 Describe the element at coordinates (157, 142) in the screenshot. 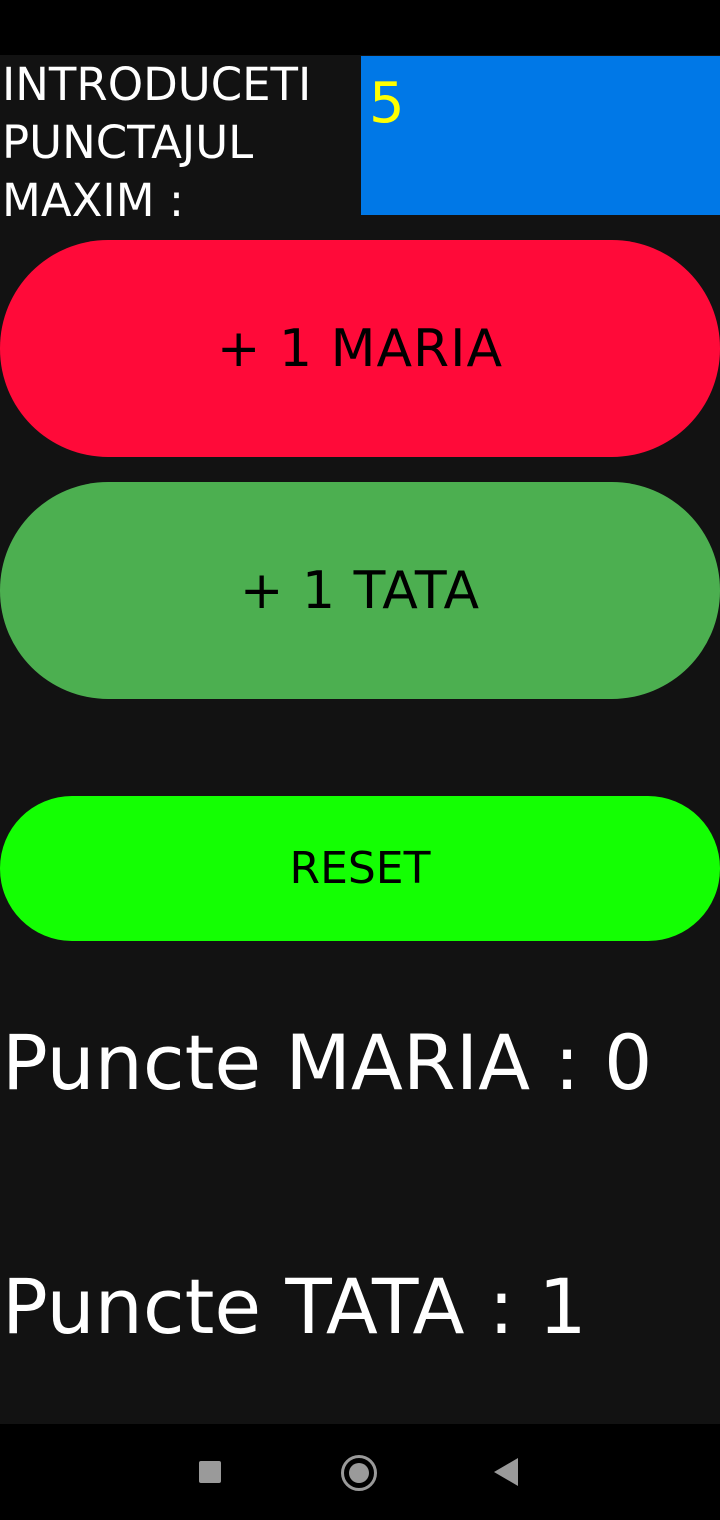

I see `max-score-label: INTRODUCETI PUNCTAJUL MAXIM :` at that location.